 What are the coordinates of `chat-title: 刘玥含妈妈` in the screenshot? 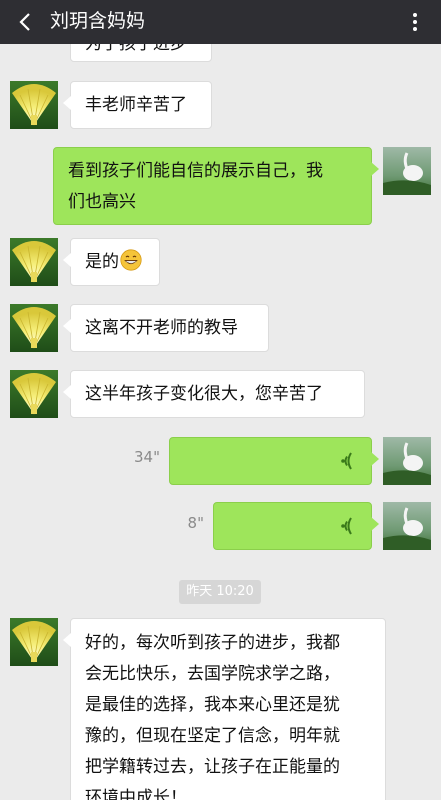 It's located at (98, 21).